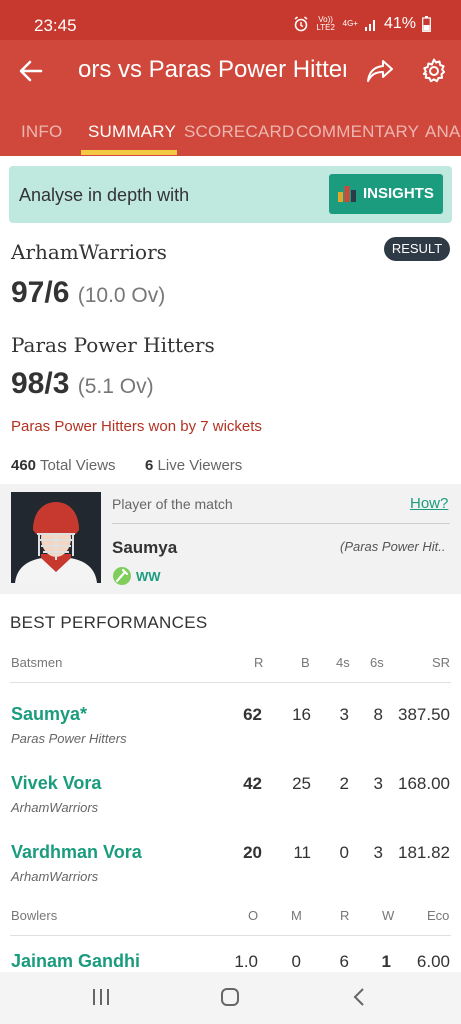 The height and width of the screenshot is (1024, 461). What do you see at coordinates (301, 714) in the screenshot?
I see `batsman-balls: 16` at bounding box center [301, 714].